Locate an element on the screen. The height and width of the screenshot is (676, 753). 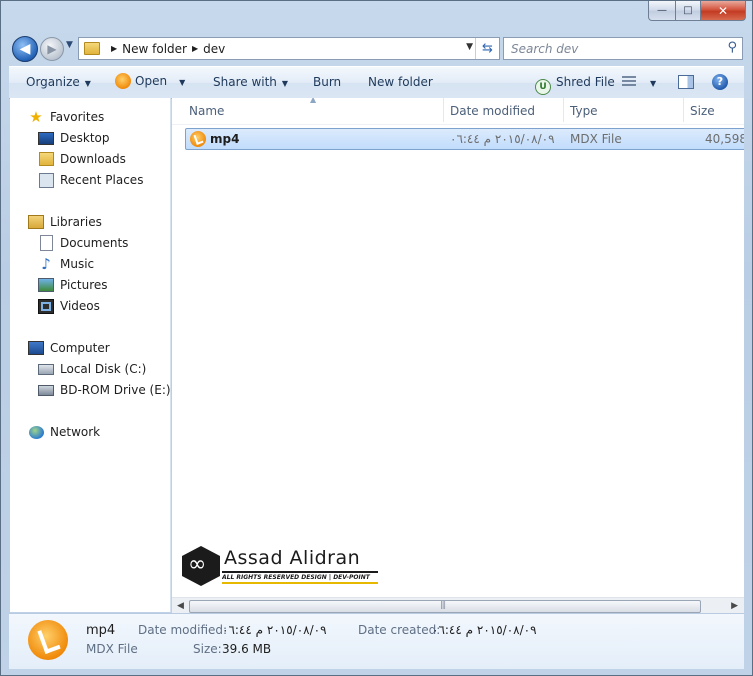
recent-pages-dropdown: ▼ is located at coordinates (69, 45).